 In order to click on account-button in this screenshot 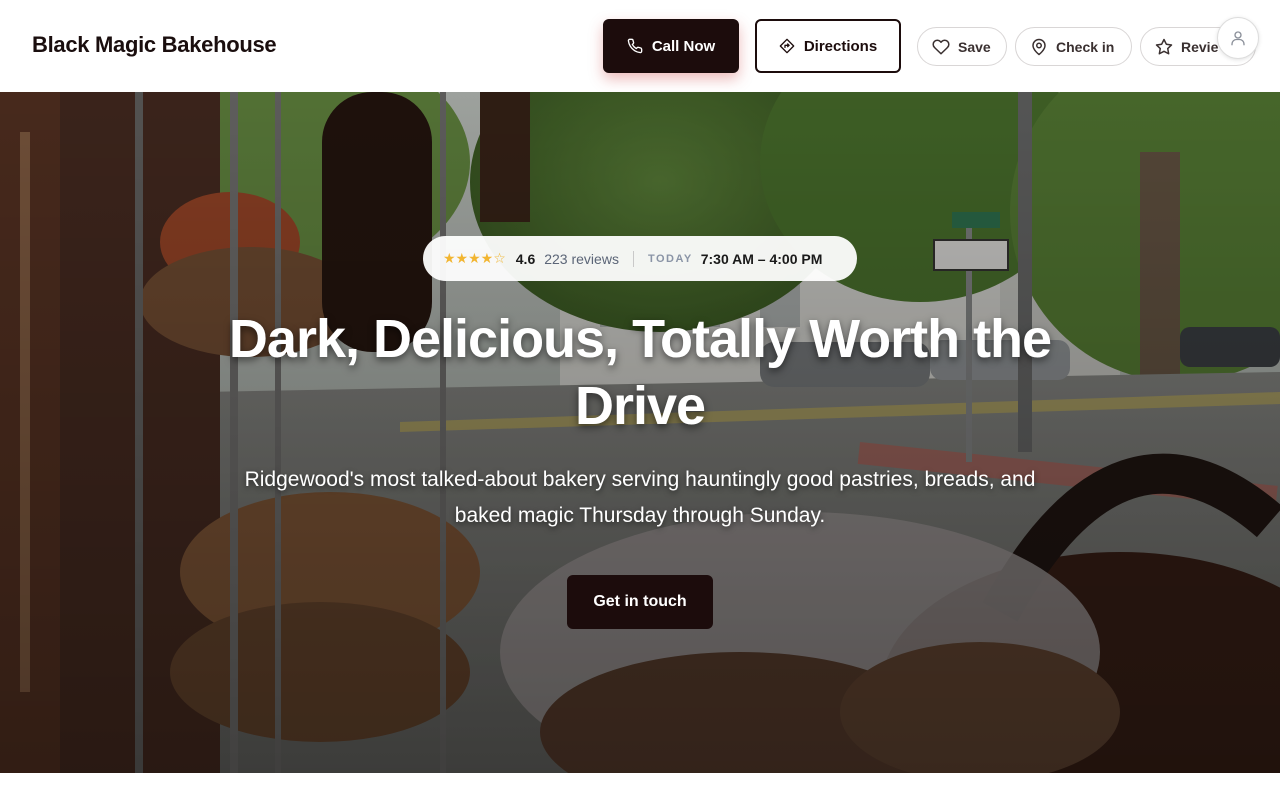, I will do `click(1238, 38)`.